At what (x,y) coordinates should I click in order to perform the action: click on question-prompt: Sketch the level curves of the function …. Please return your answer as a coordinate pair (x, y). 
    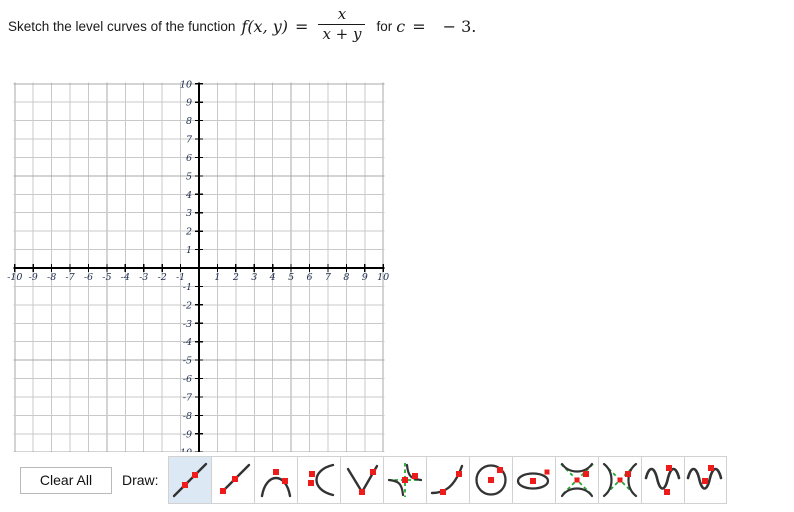
    Looking at the image, I should click on (398, 25).